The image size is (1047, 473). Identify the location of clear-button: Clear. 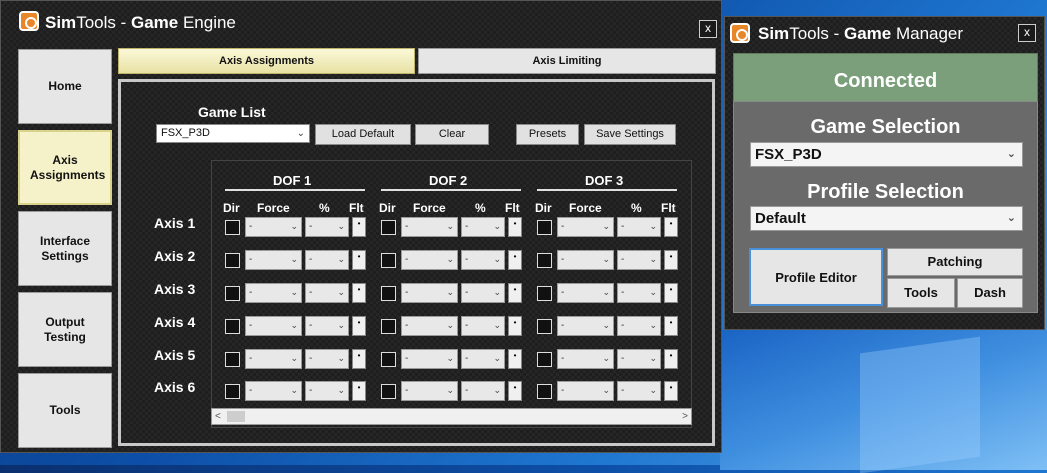
(452, 134).